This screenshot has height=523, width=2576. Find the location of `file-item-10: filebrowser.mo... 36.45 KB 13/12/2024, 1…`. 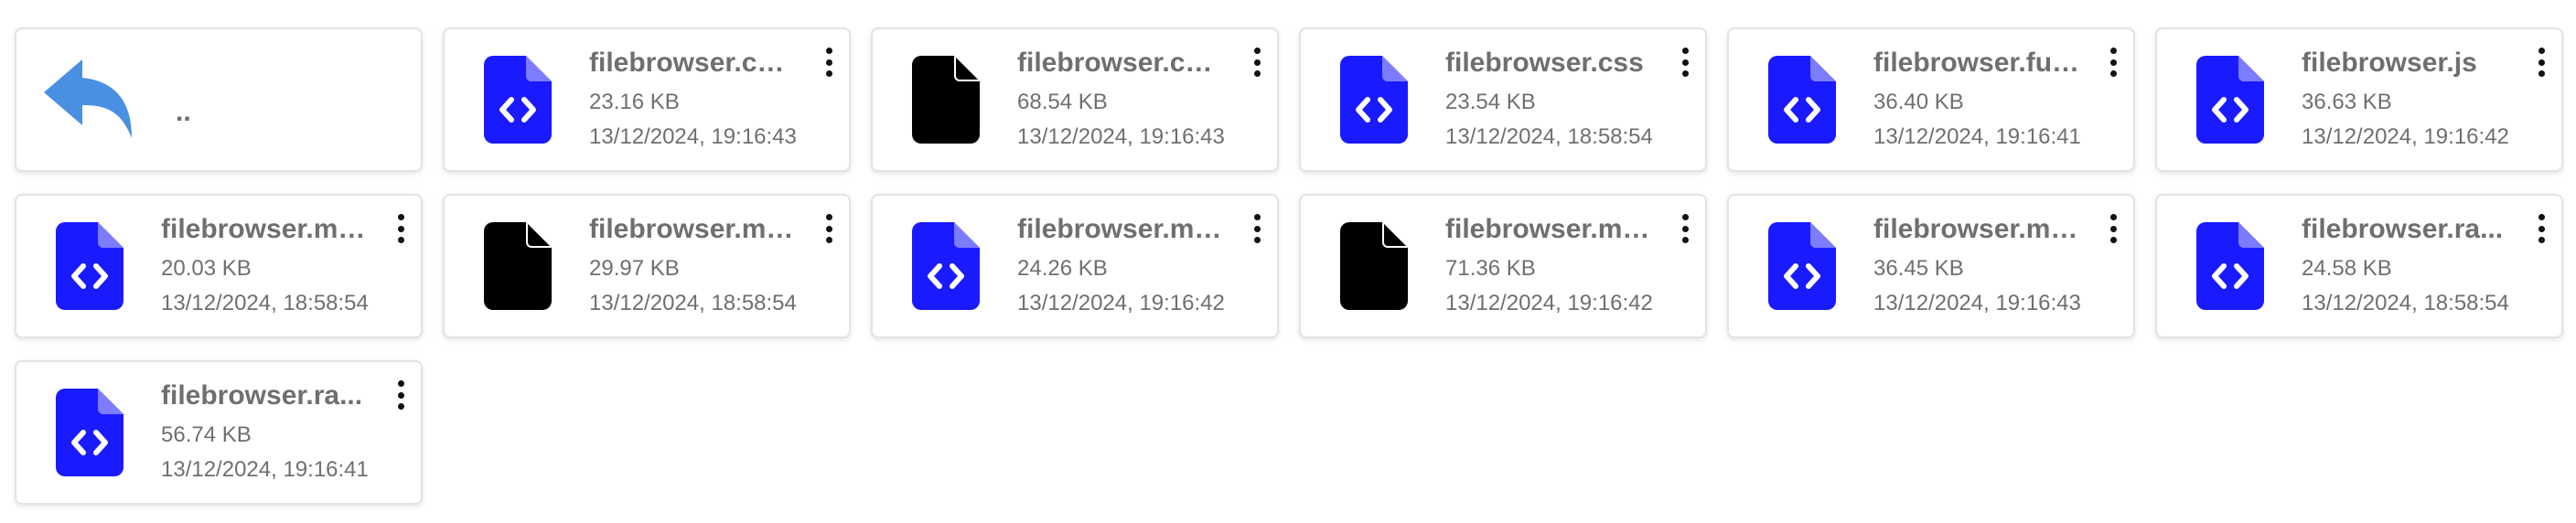

file-item-10: filebrowser.mo... 36.45 KB 13/12/2024, 1… is located at coordinates (1931, 266).